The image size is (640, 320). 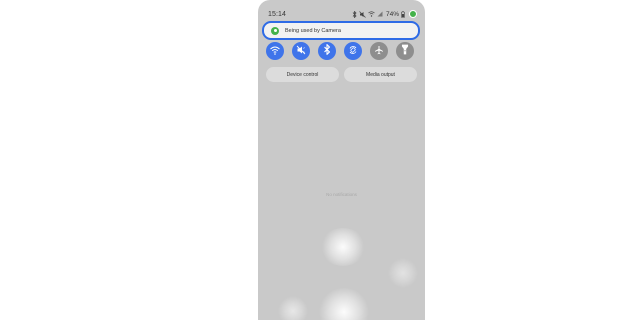 I want to click on flashlight-toggle, so click(x=405, y=51).